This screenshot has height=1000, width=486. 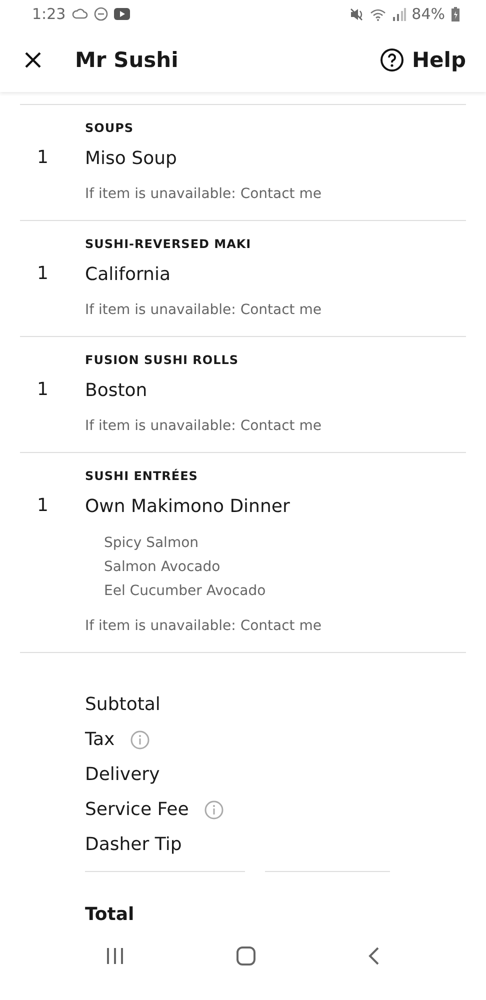 I want to click on home-icon, so click(x=246, y=956).